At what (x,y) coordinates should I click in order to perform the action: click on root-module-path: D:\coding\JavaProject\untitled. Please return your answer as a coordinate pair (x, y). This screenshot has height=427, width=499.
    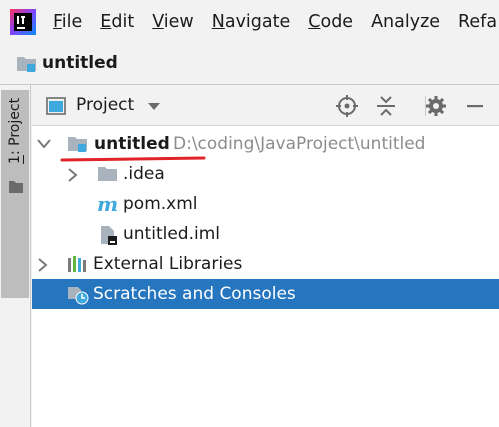
    Looking at the image, I should click on (299, 144).